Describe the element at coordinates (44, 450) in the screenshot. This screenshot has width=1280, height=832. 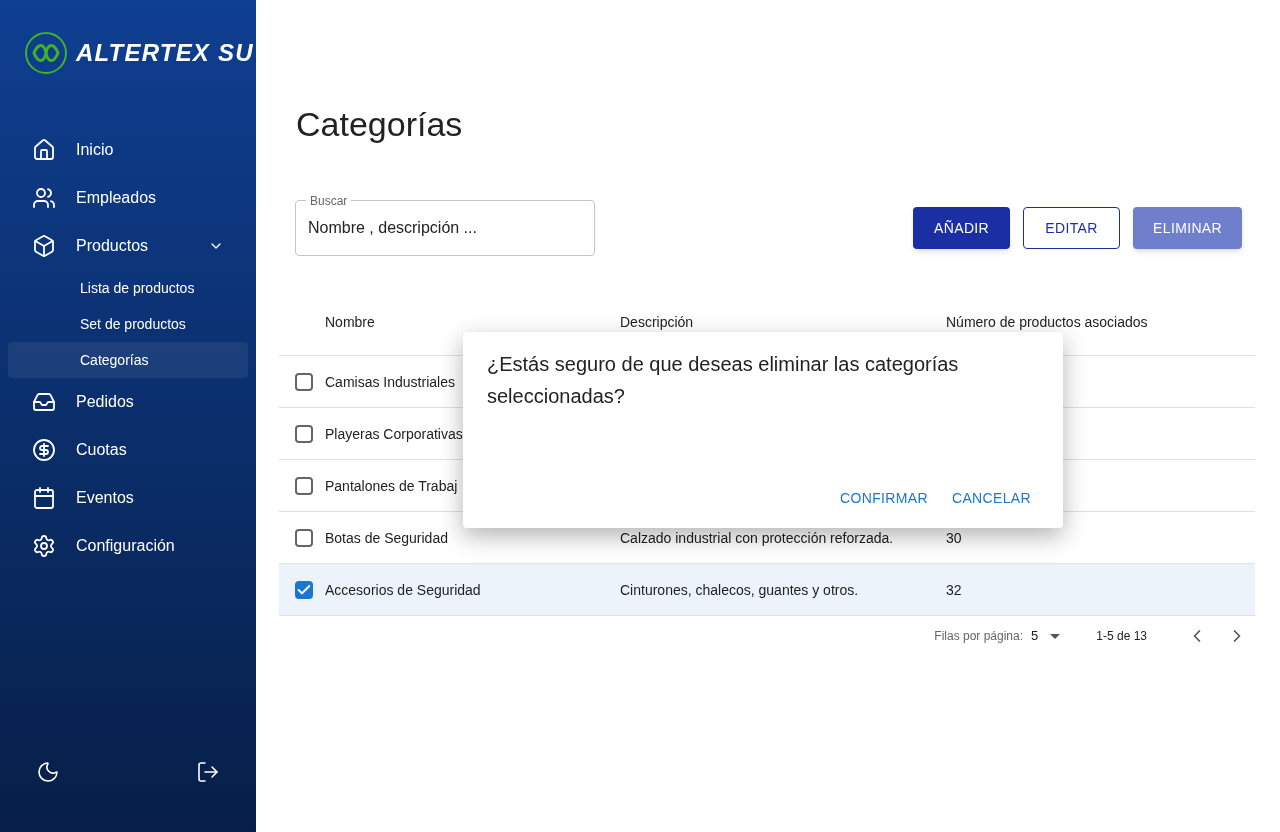
I see `dollar-icon` at that location.